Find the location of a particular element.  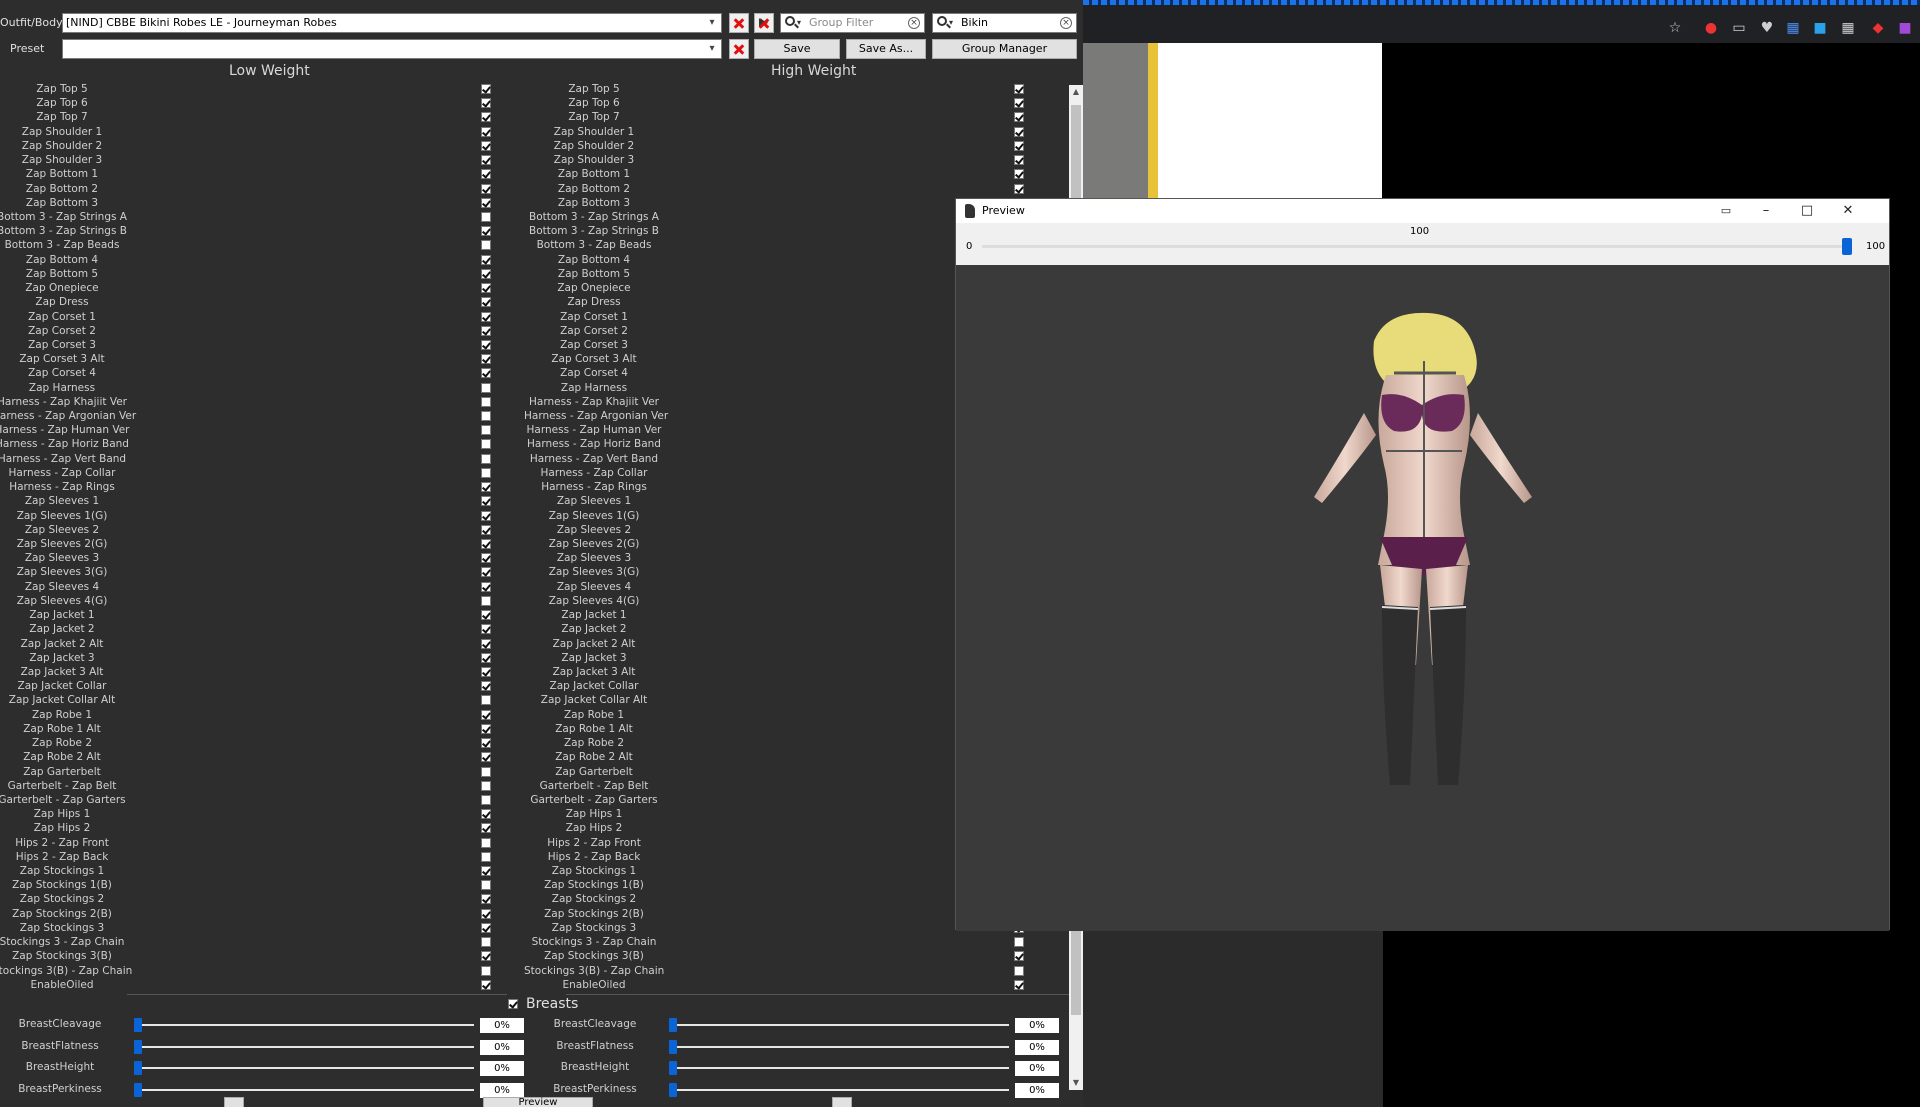

extension-icon-red: ● is located at coordinates (1711, 28).